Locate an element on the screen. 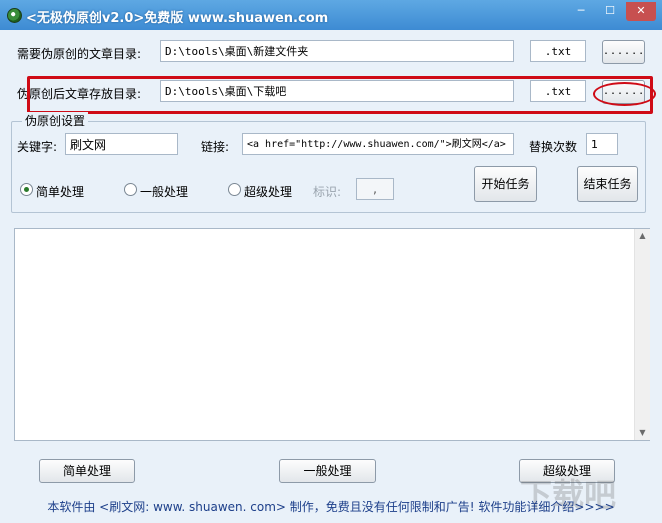  radio-normal-label: 一般处理 is located at coordinates (164, 191).